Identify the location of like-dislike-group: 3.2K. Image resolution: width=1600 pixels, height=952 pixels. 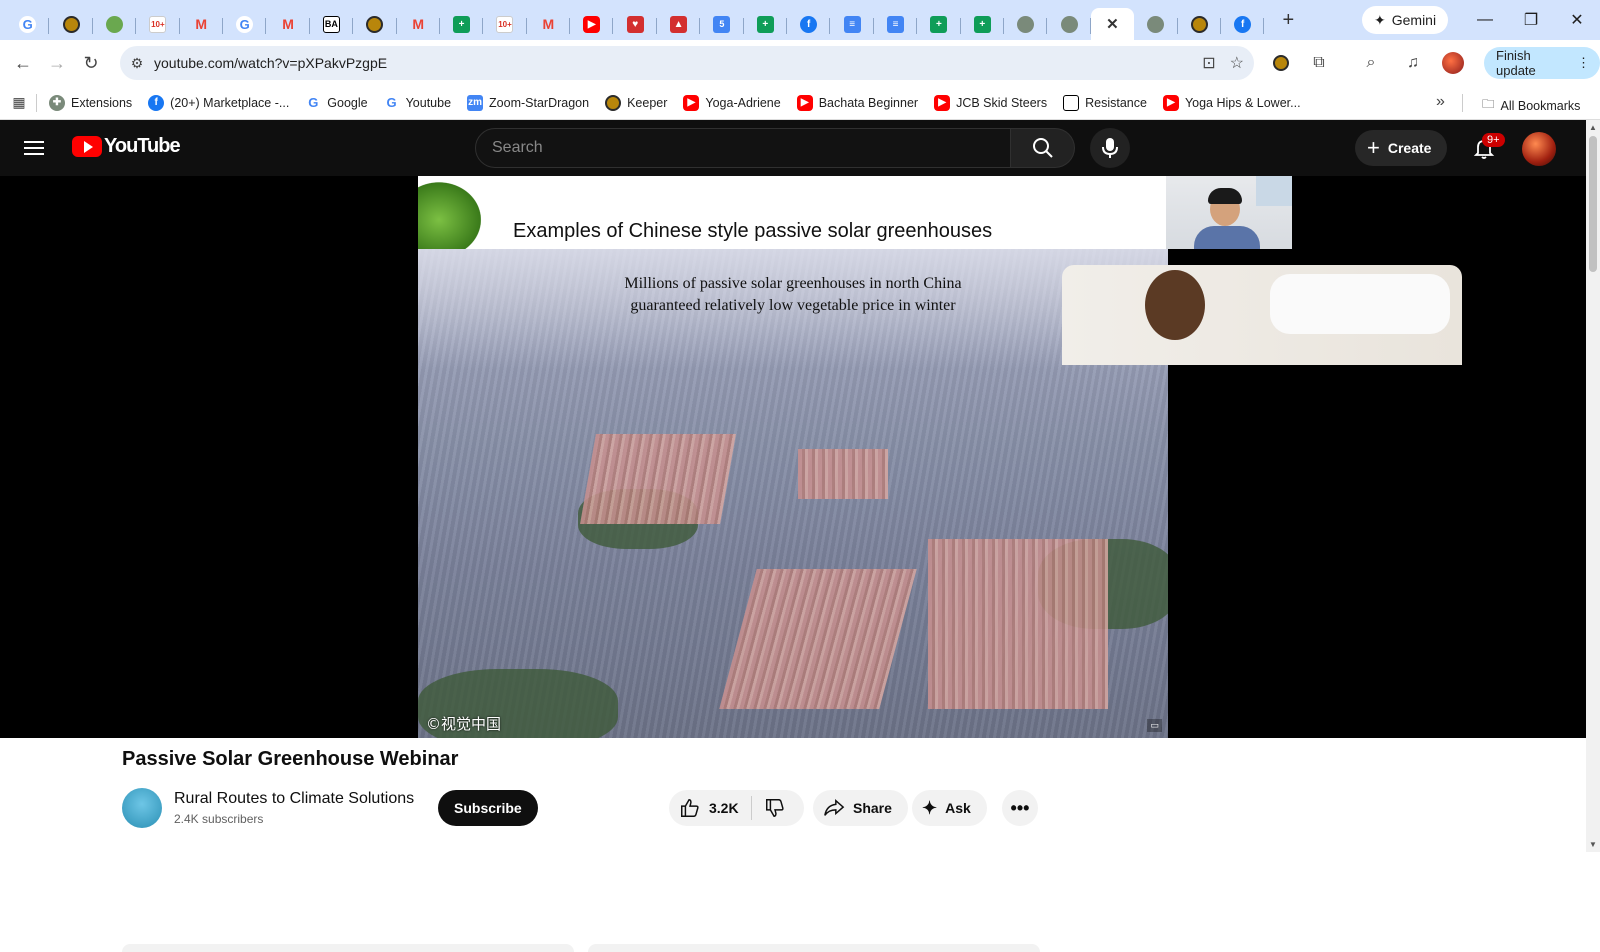
(736, 808).